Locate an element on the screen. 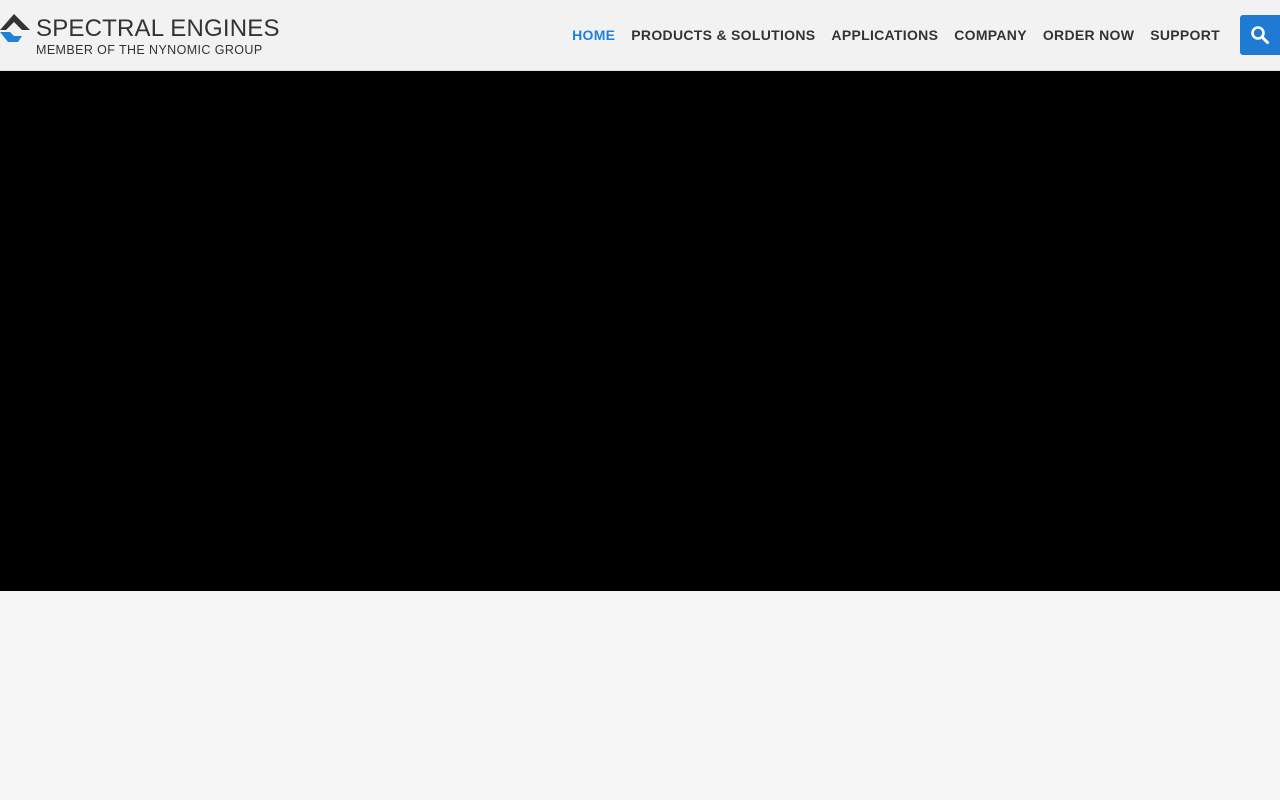 The image size is (1280, 800). nav-item-support: SUPPORT is located at coordinates (1185, 35).